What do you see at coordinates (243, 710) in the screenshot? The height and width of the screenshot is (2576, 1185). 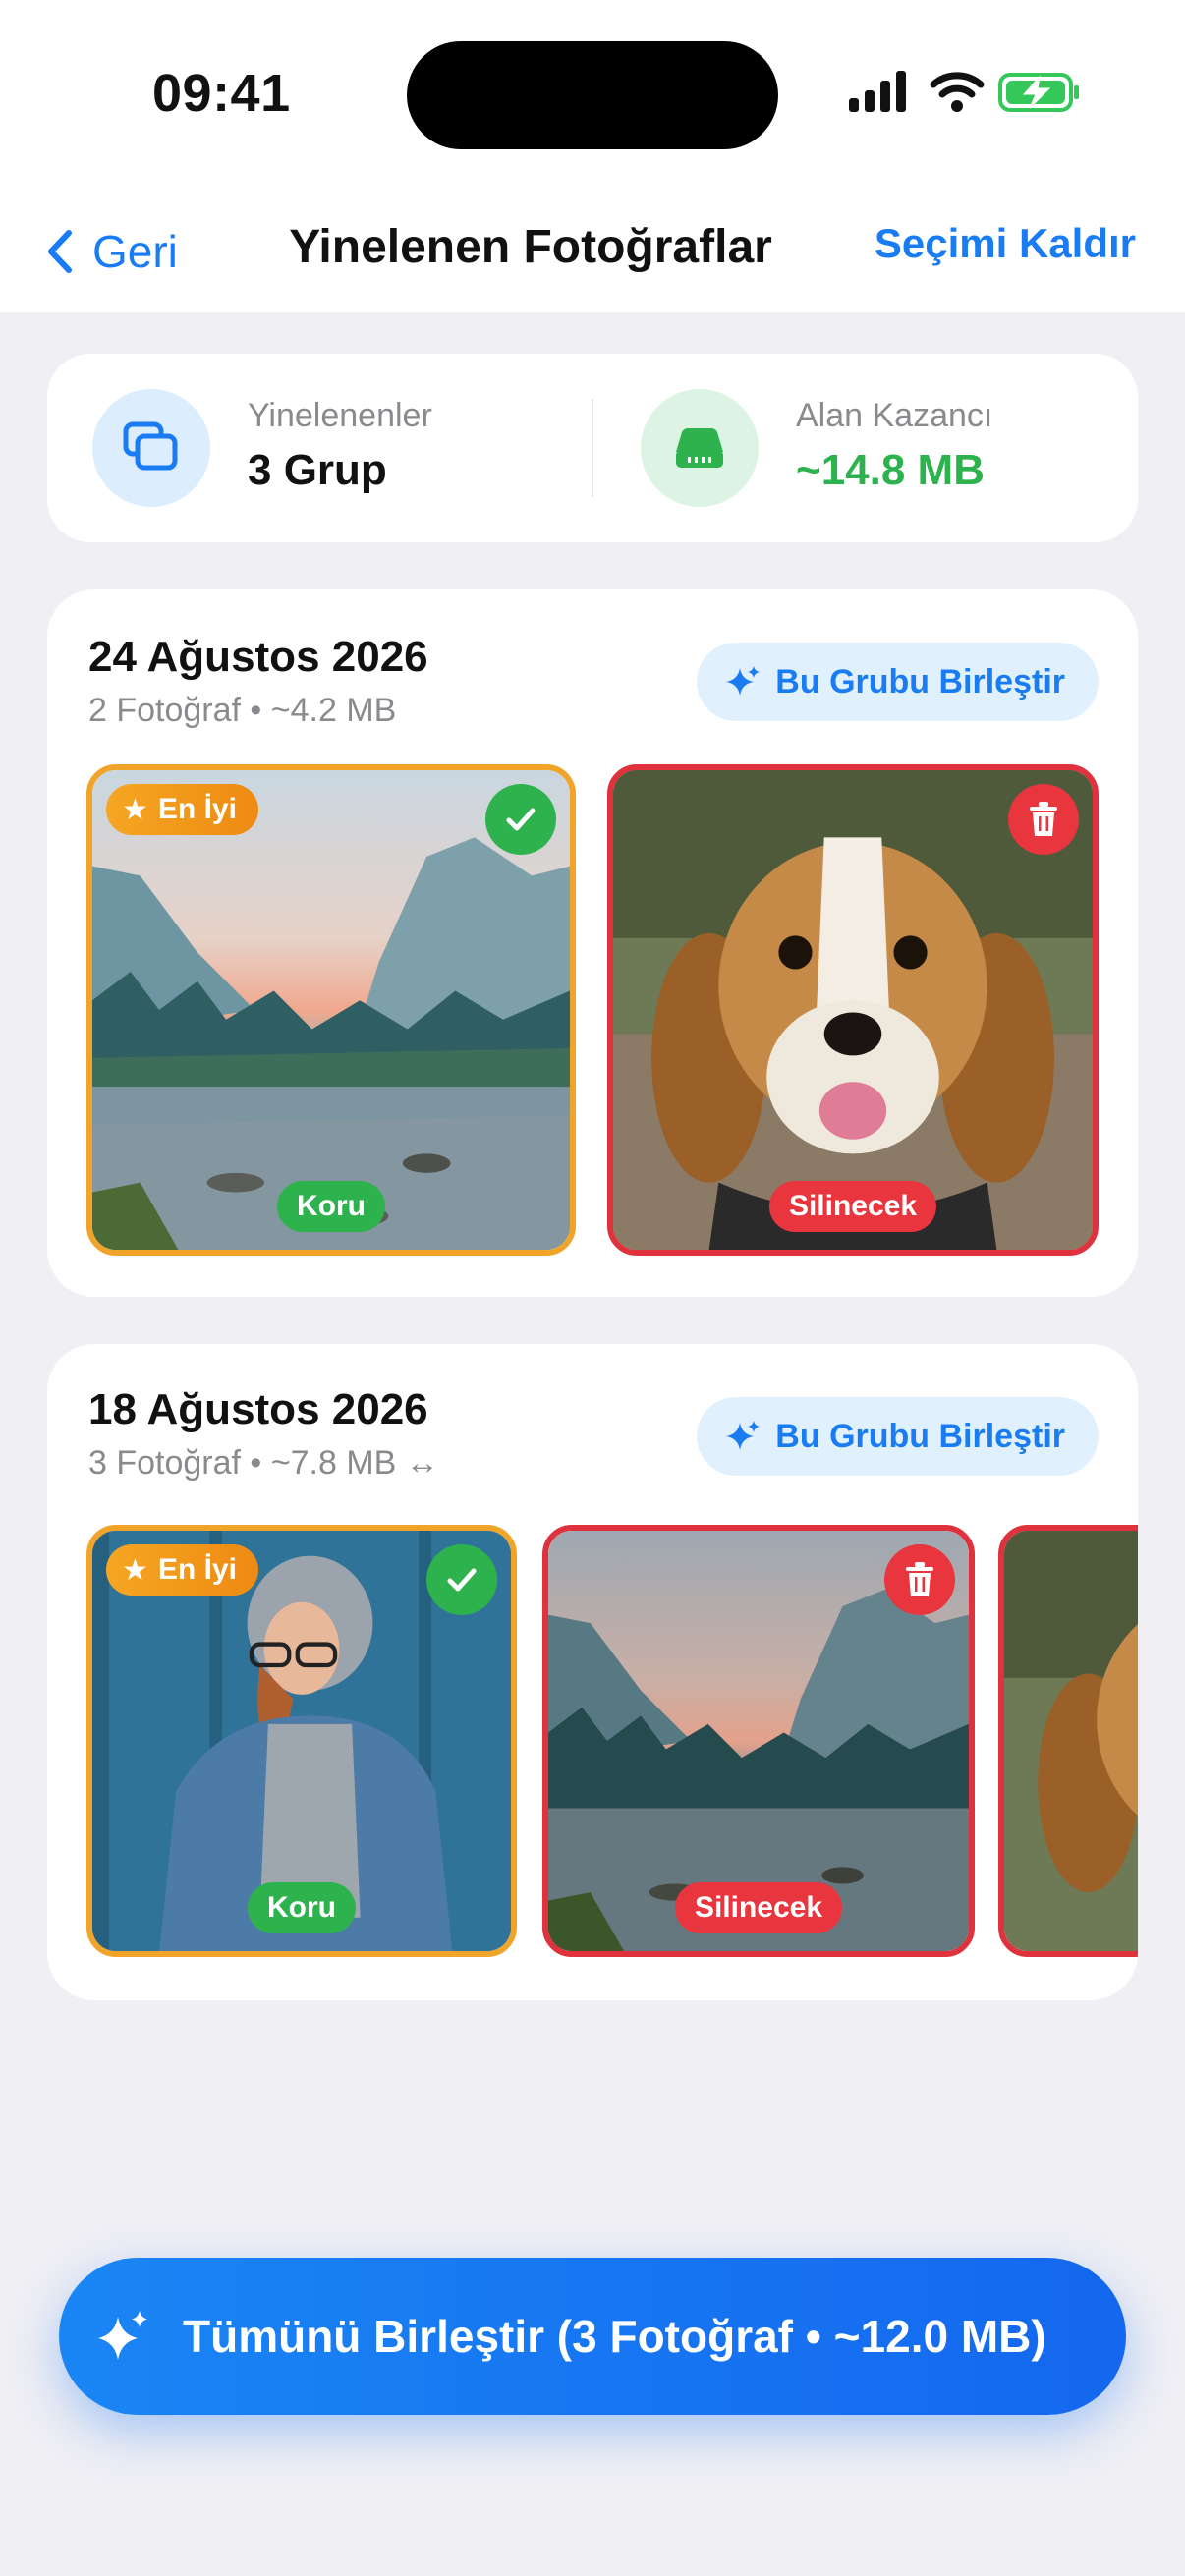 I see `group-meta: 2 Fotoğraf • ~4.2 MB` at bounding box center [243, 710].